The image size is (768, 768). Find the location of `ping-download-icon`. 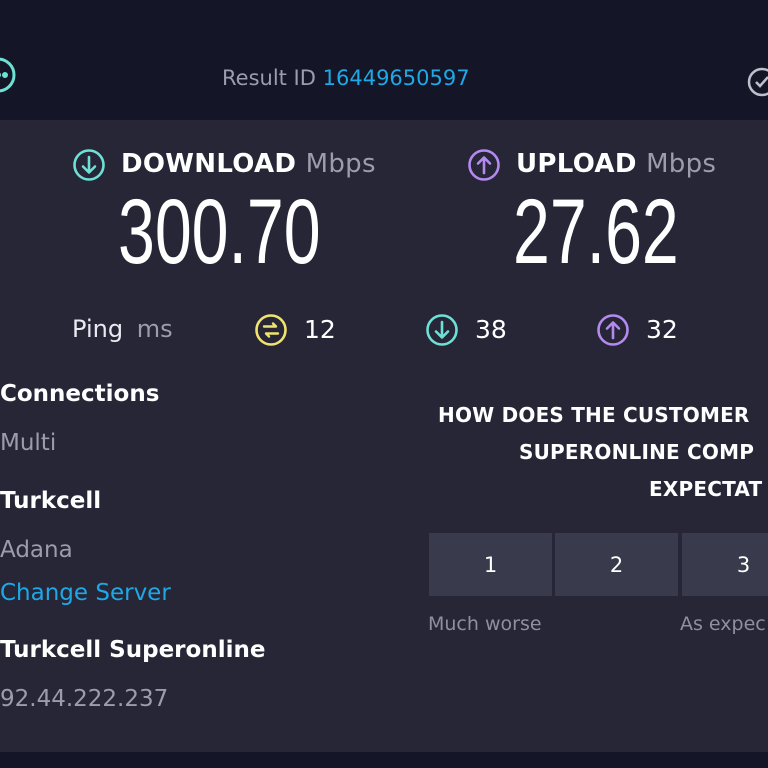

ping-download-icon is located at coordinates (442, 330).